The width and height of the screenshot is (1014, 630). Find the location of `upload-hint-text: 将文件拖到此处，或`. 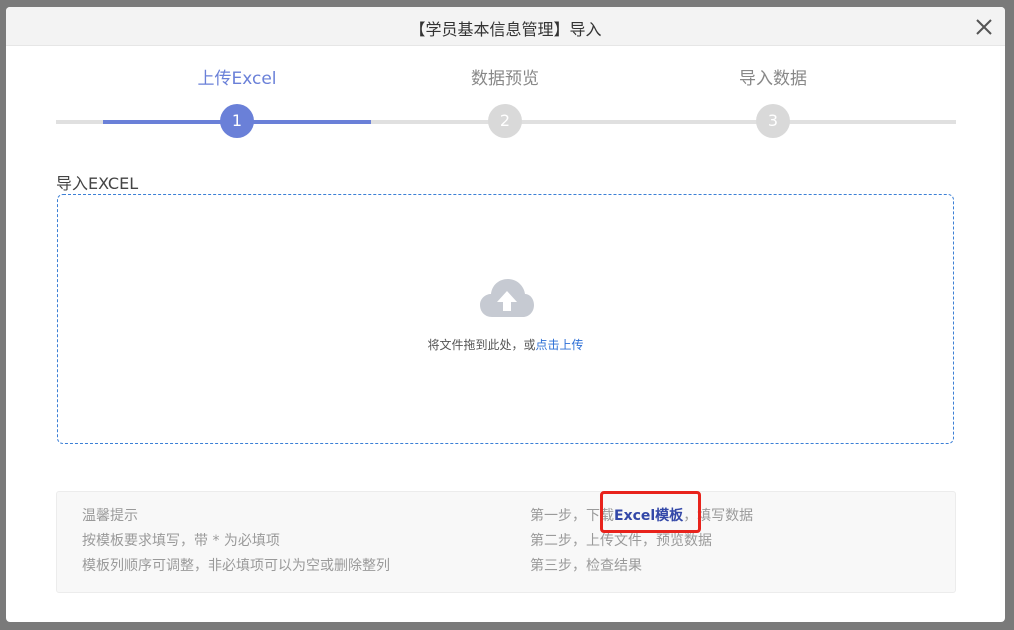

upload-hint-text: 将文件拖到此处，或 is located at coordinates (481, 345).